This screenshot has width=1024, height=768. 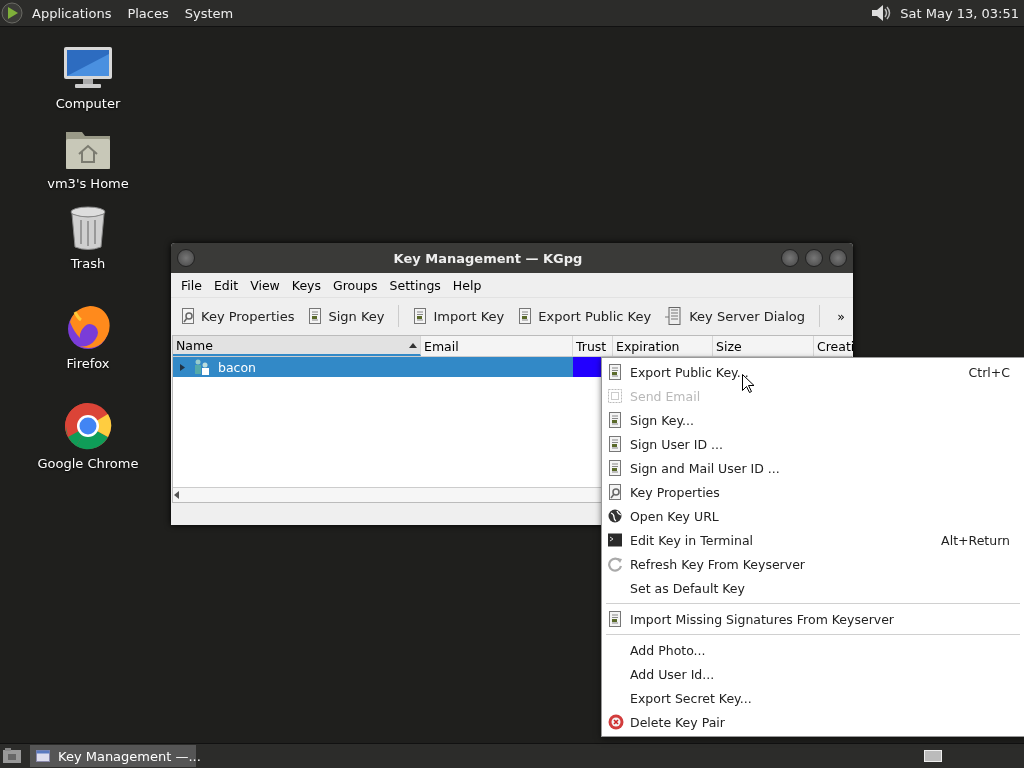 What do you see at coordinates (88, 327) in the screenshot?
I see `fox-globe-icon` at bounding box center [88, 327].